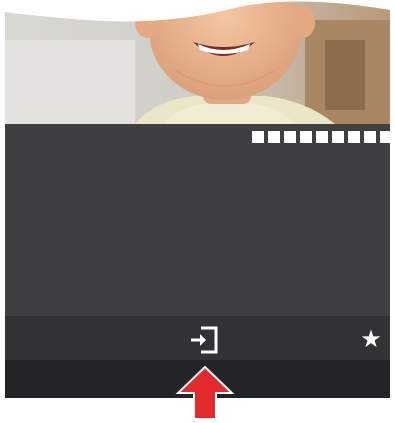 The image size is (395, 423). I want to click on favorite-button: ★, so click(371, 339).